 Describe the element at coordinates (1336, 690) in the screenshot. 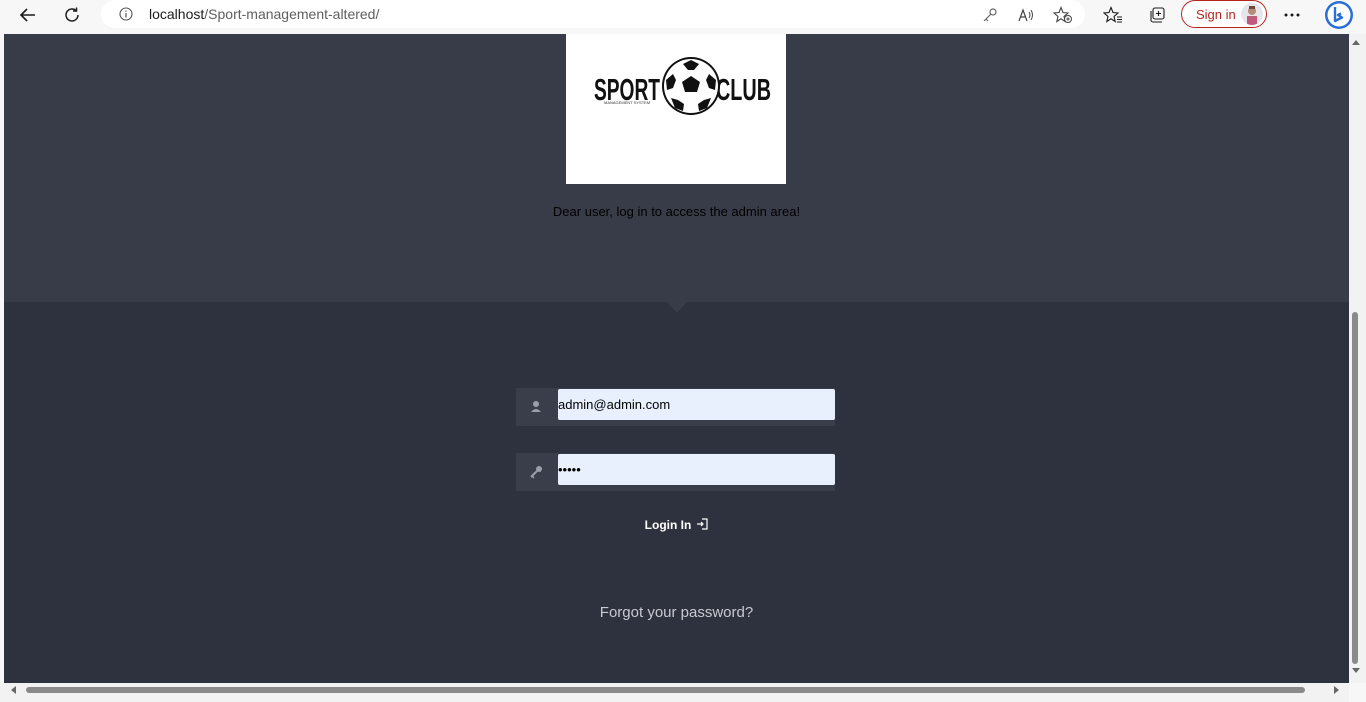

I see `scroll-right-arrow-icon` at that location.